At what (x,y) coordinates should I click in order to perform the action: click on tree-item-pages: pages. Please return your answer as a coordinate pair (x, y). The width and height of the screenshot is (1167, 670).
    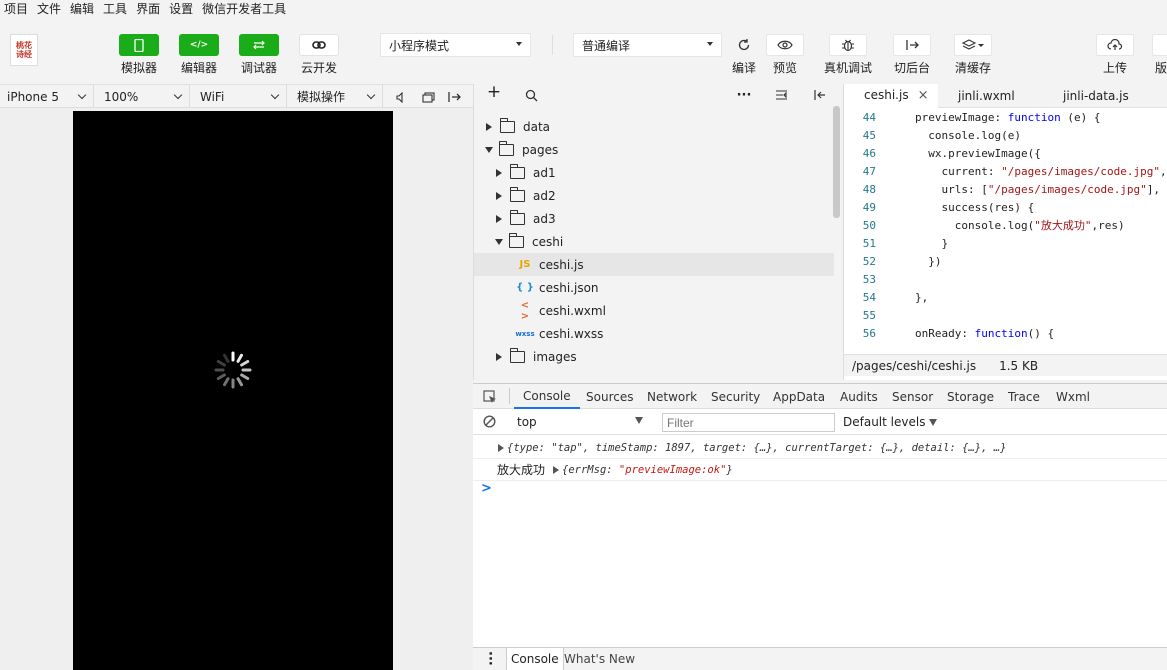
    Looking at the image, I should click on (654, 149).